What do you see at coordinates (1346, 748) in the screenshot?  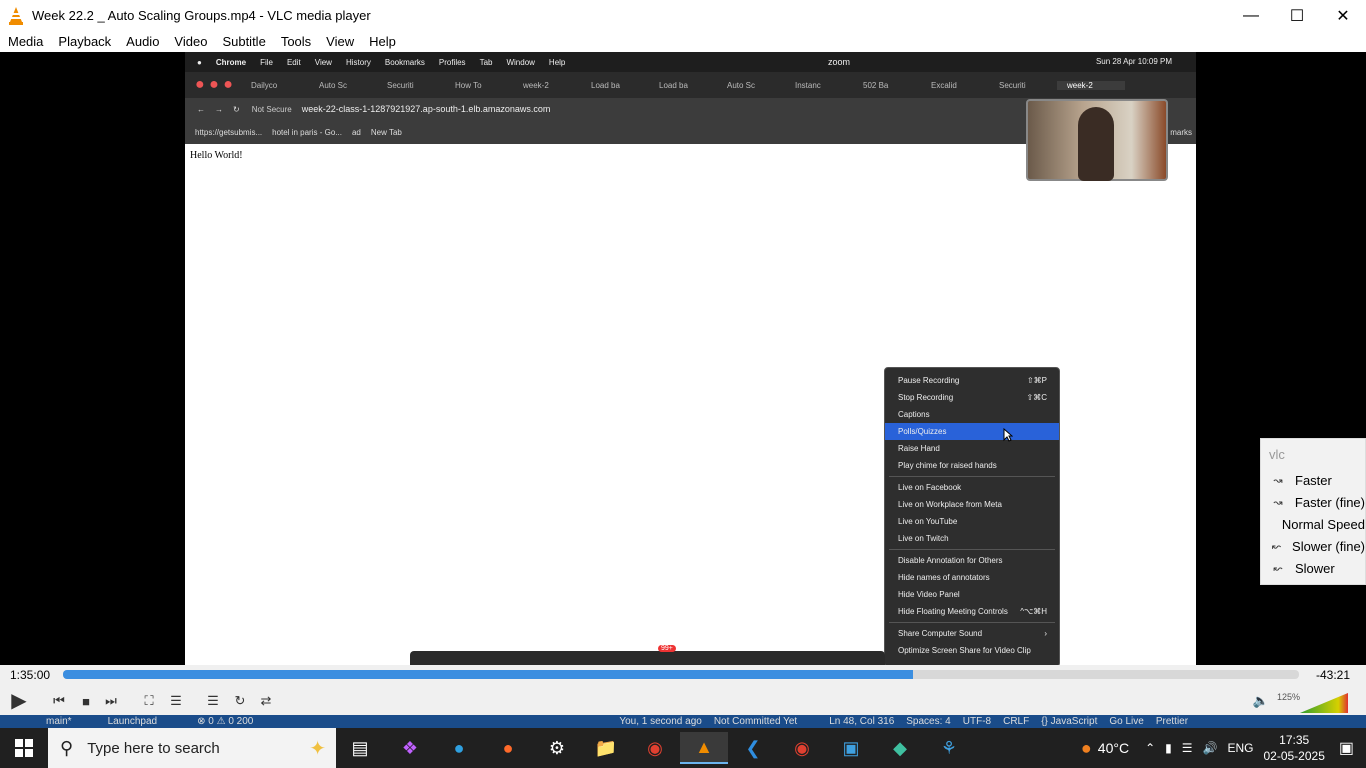 I see `notifications-icon: ▣` at bounding box center [1346, 748].